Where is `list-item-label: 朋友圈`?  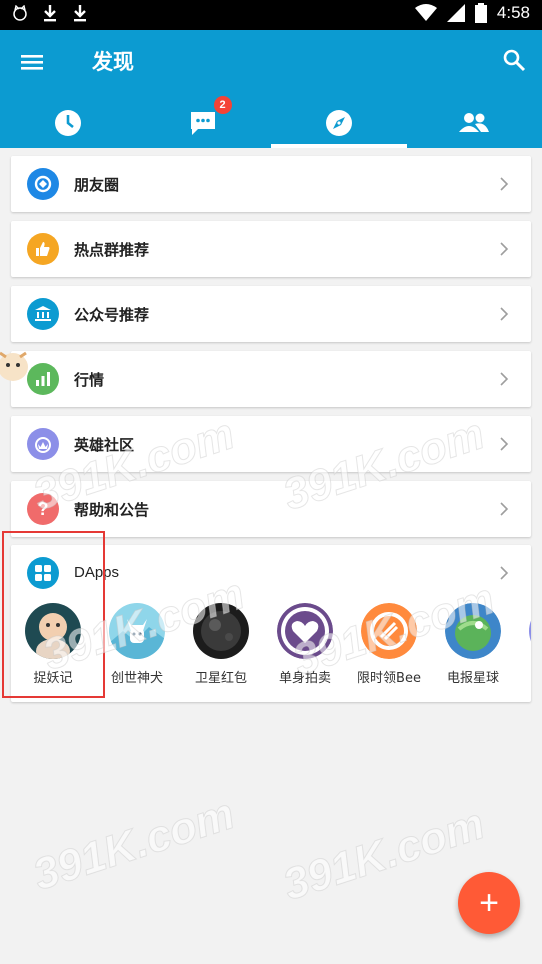 list-item-label: 朋友圈 is located at coordinates (97, 185).